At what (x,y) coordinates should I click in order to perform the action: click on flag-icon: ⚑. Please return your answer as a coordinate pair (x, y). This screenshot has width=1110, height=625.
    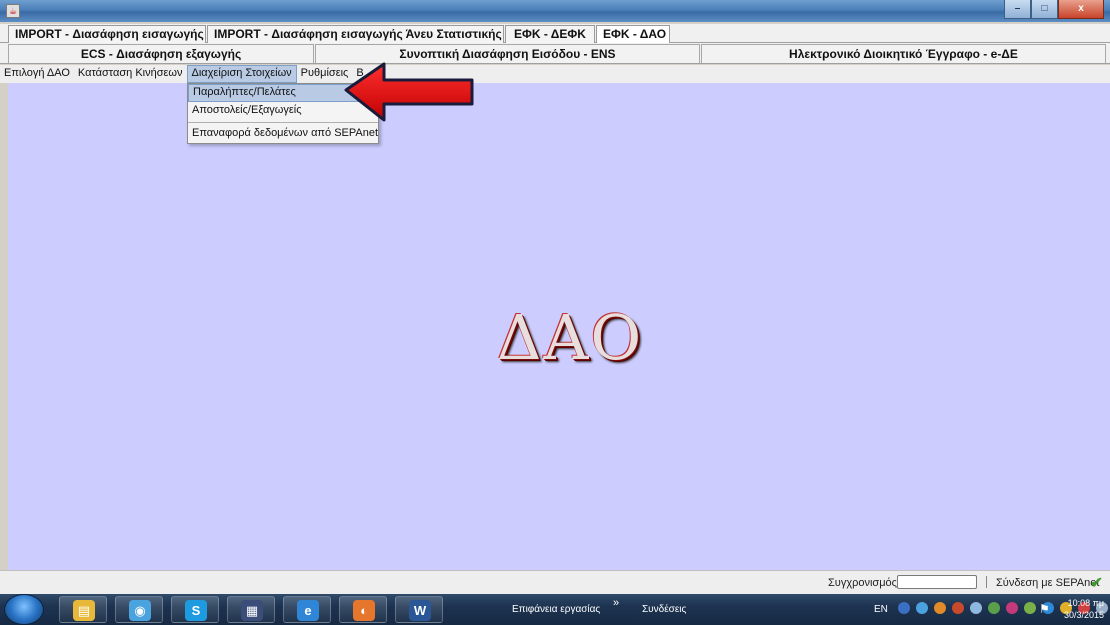
    Looking at the image, I should click on (1046, 609).